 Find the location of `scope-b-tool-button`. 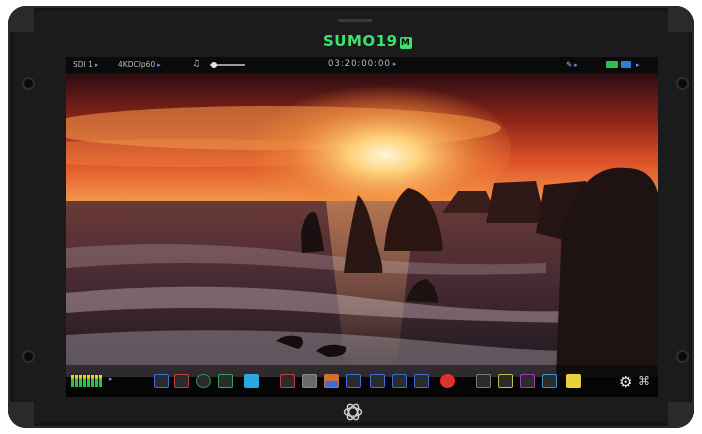

scope-b-tool-button is located at coordinates (527, 381).